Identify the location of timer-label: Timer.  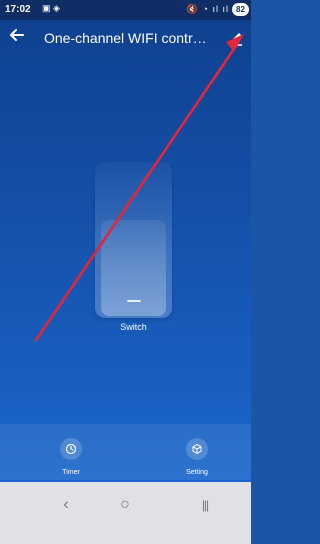
(71, 472).